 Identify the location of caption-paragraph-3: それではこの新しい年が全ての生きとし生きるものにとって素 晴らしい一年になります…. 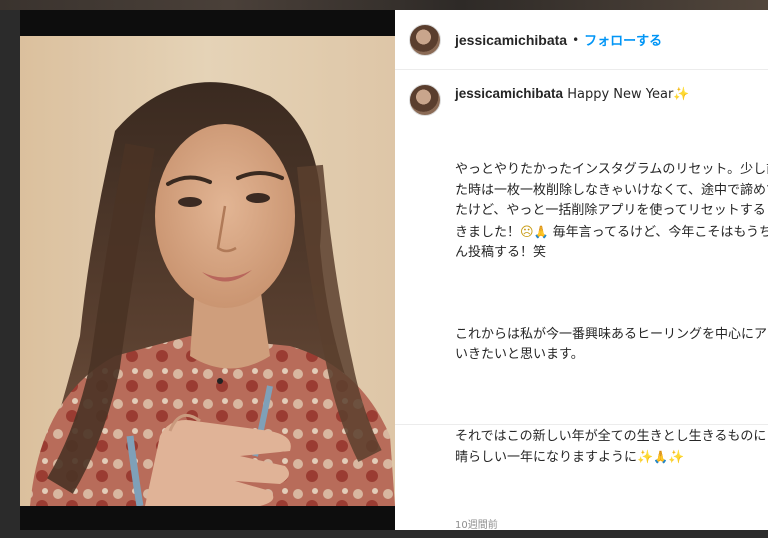
(611, 448).